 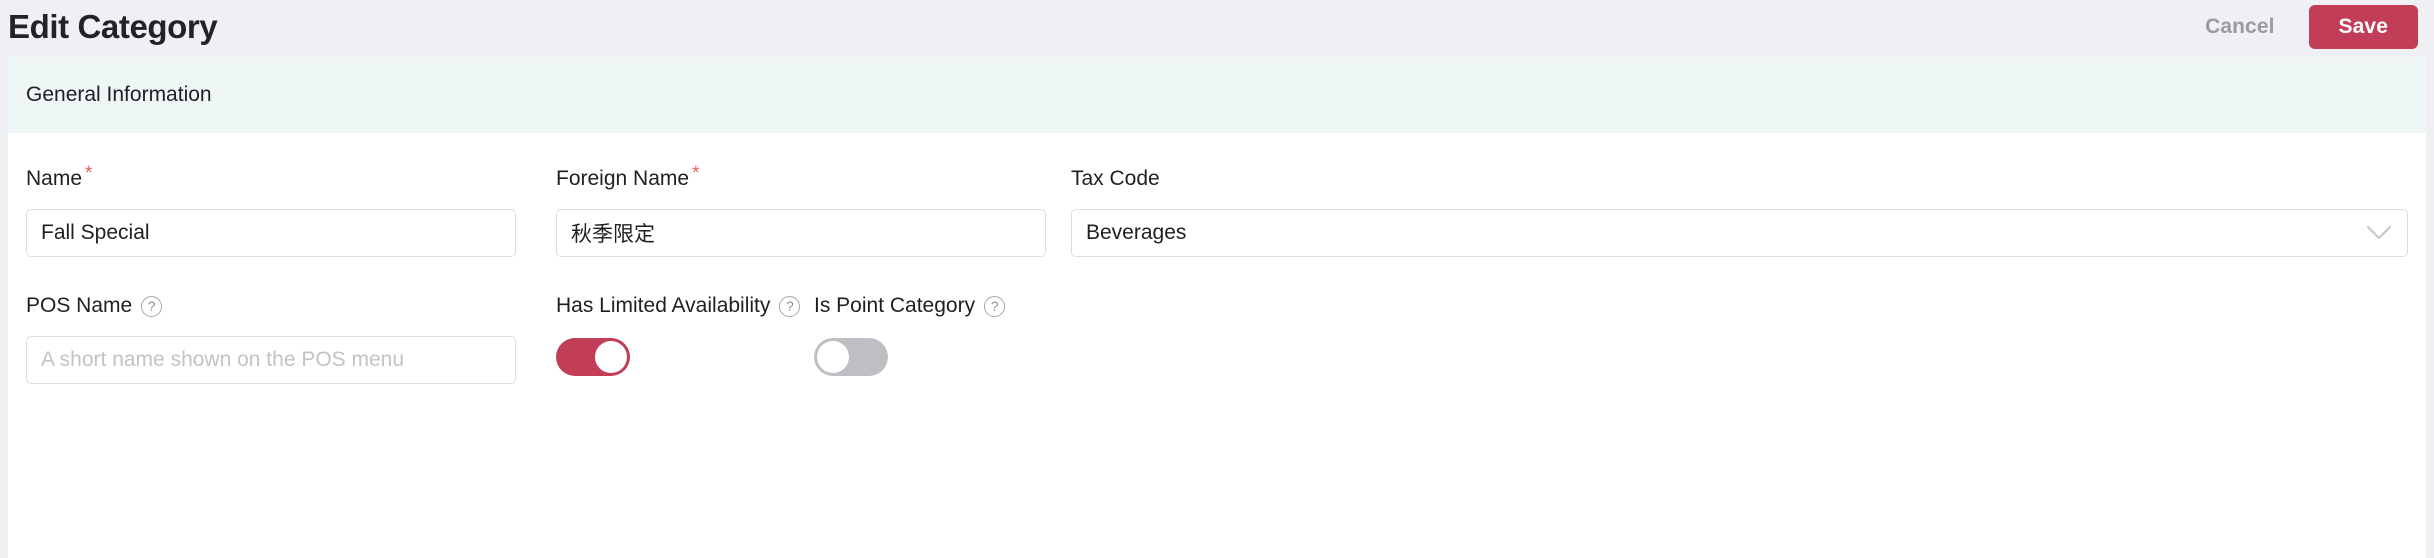 What do you see at coordinates (1136, 232) in the screenshot?
I see `tax-code-selected-value: Beverages` at bounding box center [1136, 232].